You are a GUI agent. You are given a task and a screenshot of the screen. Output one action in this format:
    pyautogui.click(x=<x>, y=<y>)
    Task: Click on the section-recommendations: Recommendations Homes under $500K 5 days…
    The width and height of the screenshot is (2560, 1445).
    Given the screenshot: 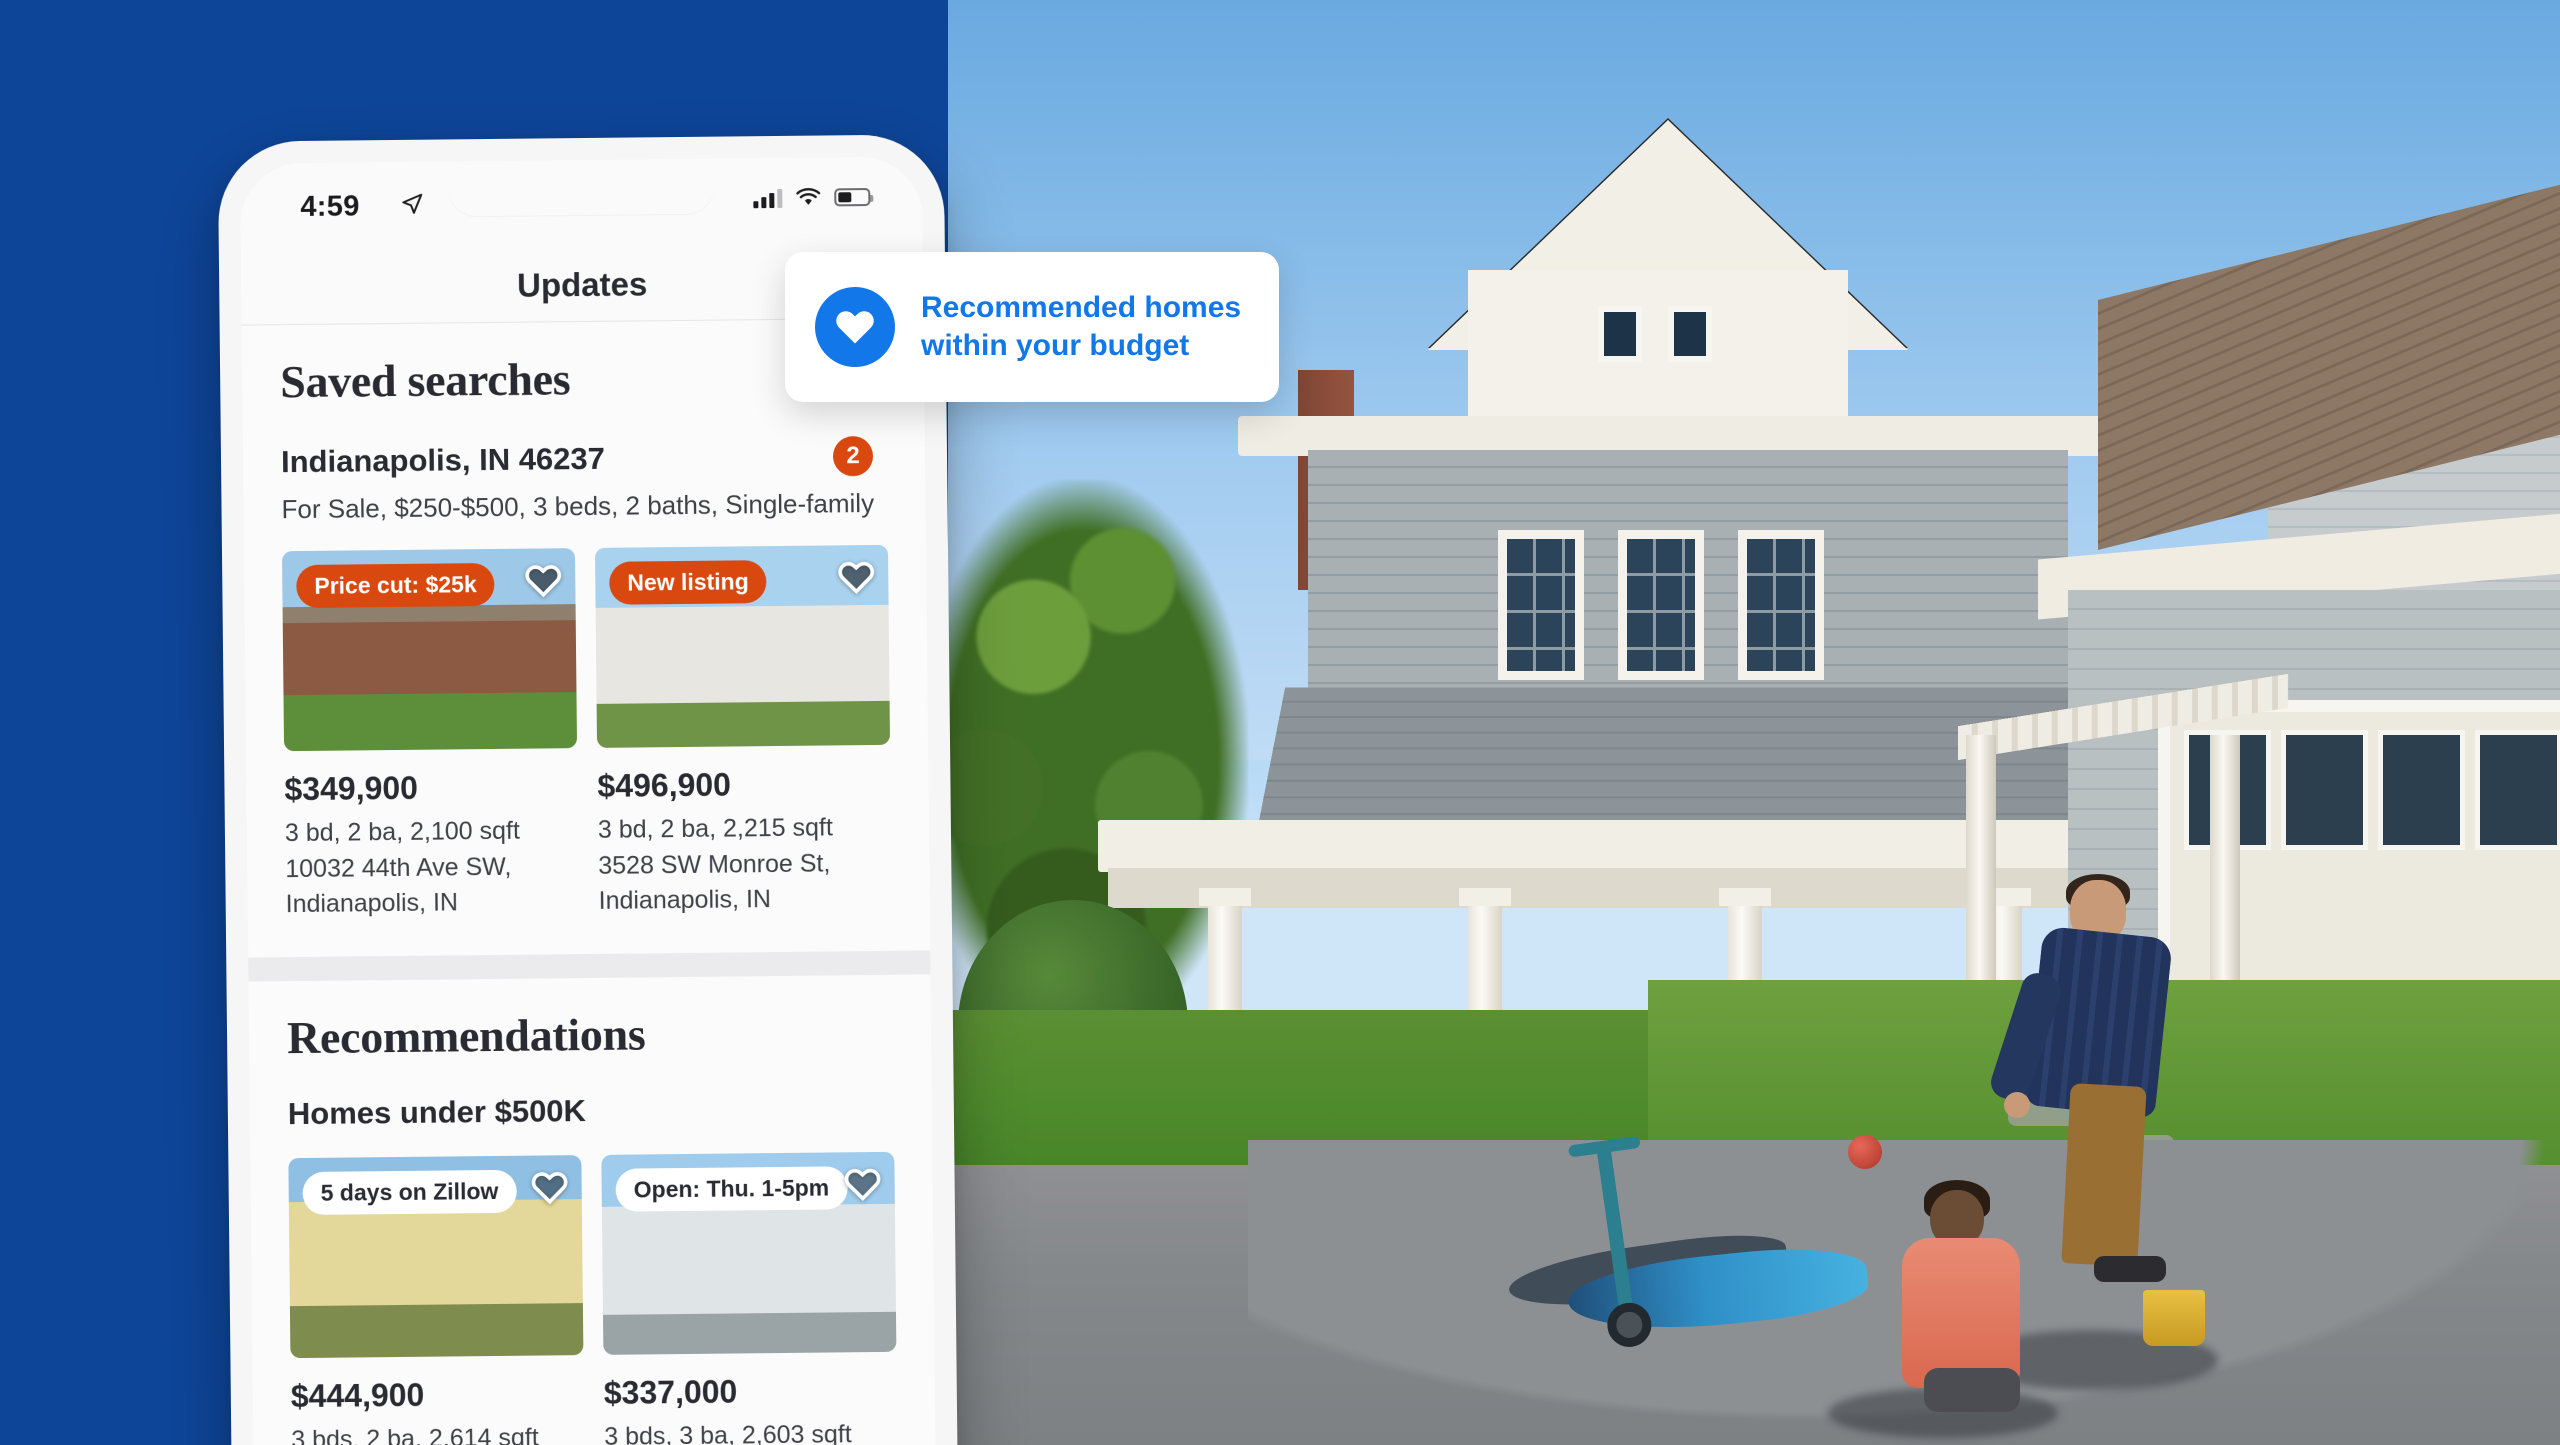 What is the action you would take?
    pyautogui.click(x=592, y=1209)
    